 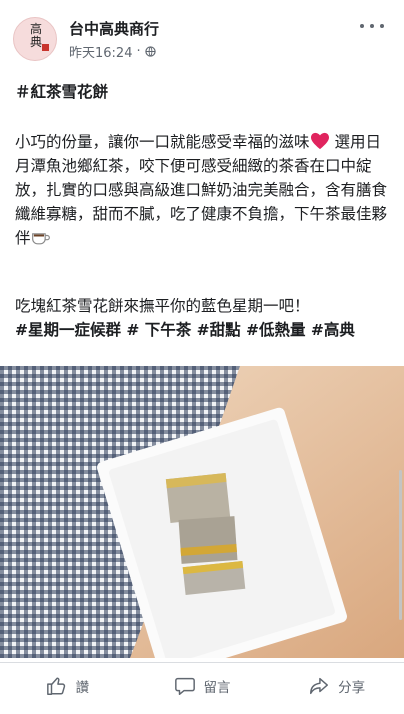 What do you see at coordinates (162, 306) in the screenshot?
I see `post-line-3: 吃塊紅茶雪花餅來撫平你的藍色星期一吧！` at bounding box center [162, 306].